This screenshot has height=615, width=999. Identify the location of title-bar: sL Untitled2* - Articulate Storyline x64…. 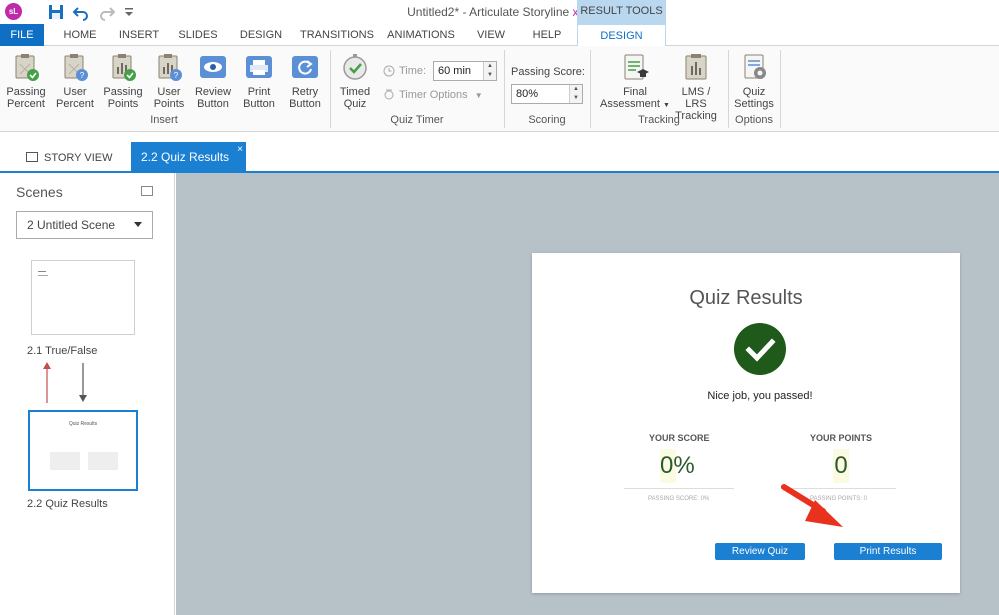
(499, 12).